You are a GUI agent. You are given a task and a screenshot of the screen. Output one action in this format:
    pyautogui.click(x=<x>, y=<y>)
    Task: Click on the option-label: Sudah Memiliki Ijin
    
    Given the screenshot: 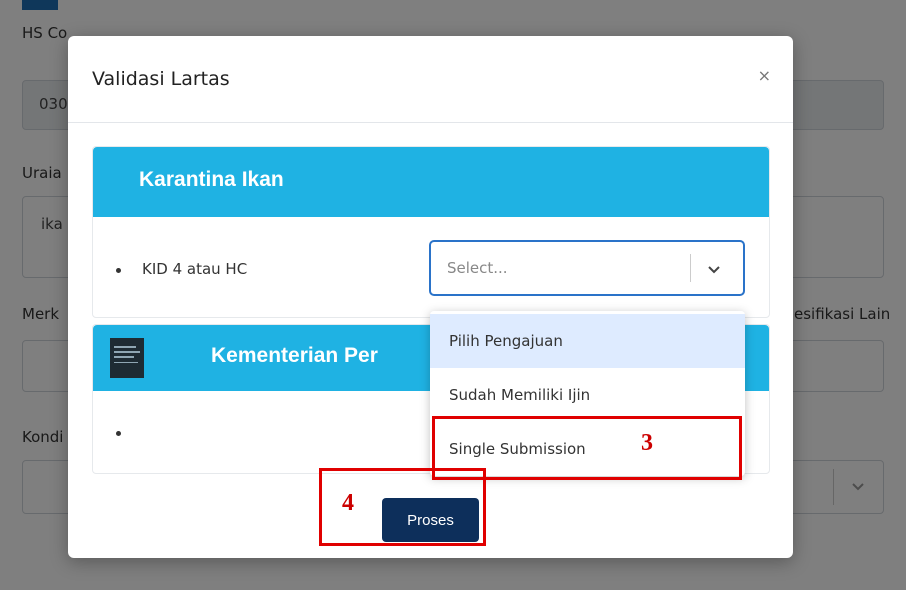 What is the action you would take?
    pyautogui.click(x=520, y=395)
    